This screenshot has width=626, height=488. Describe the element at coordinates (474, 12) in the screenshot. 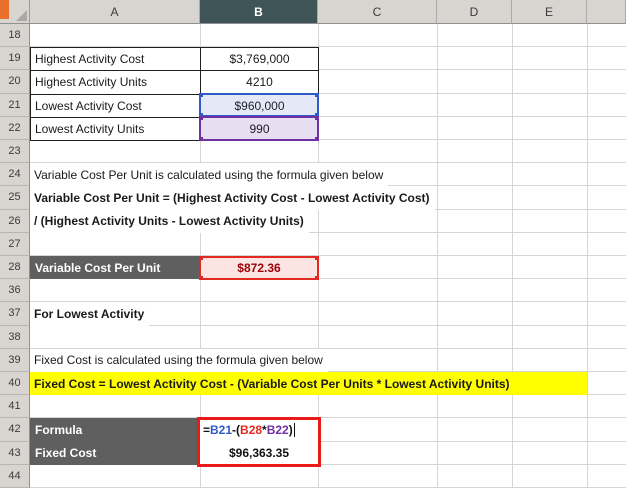

I see `column-header-d: D` at that location.